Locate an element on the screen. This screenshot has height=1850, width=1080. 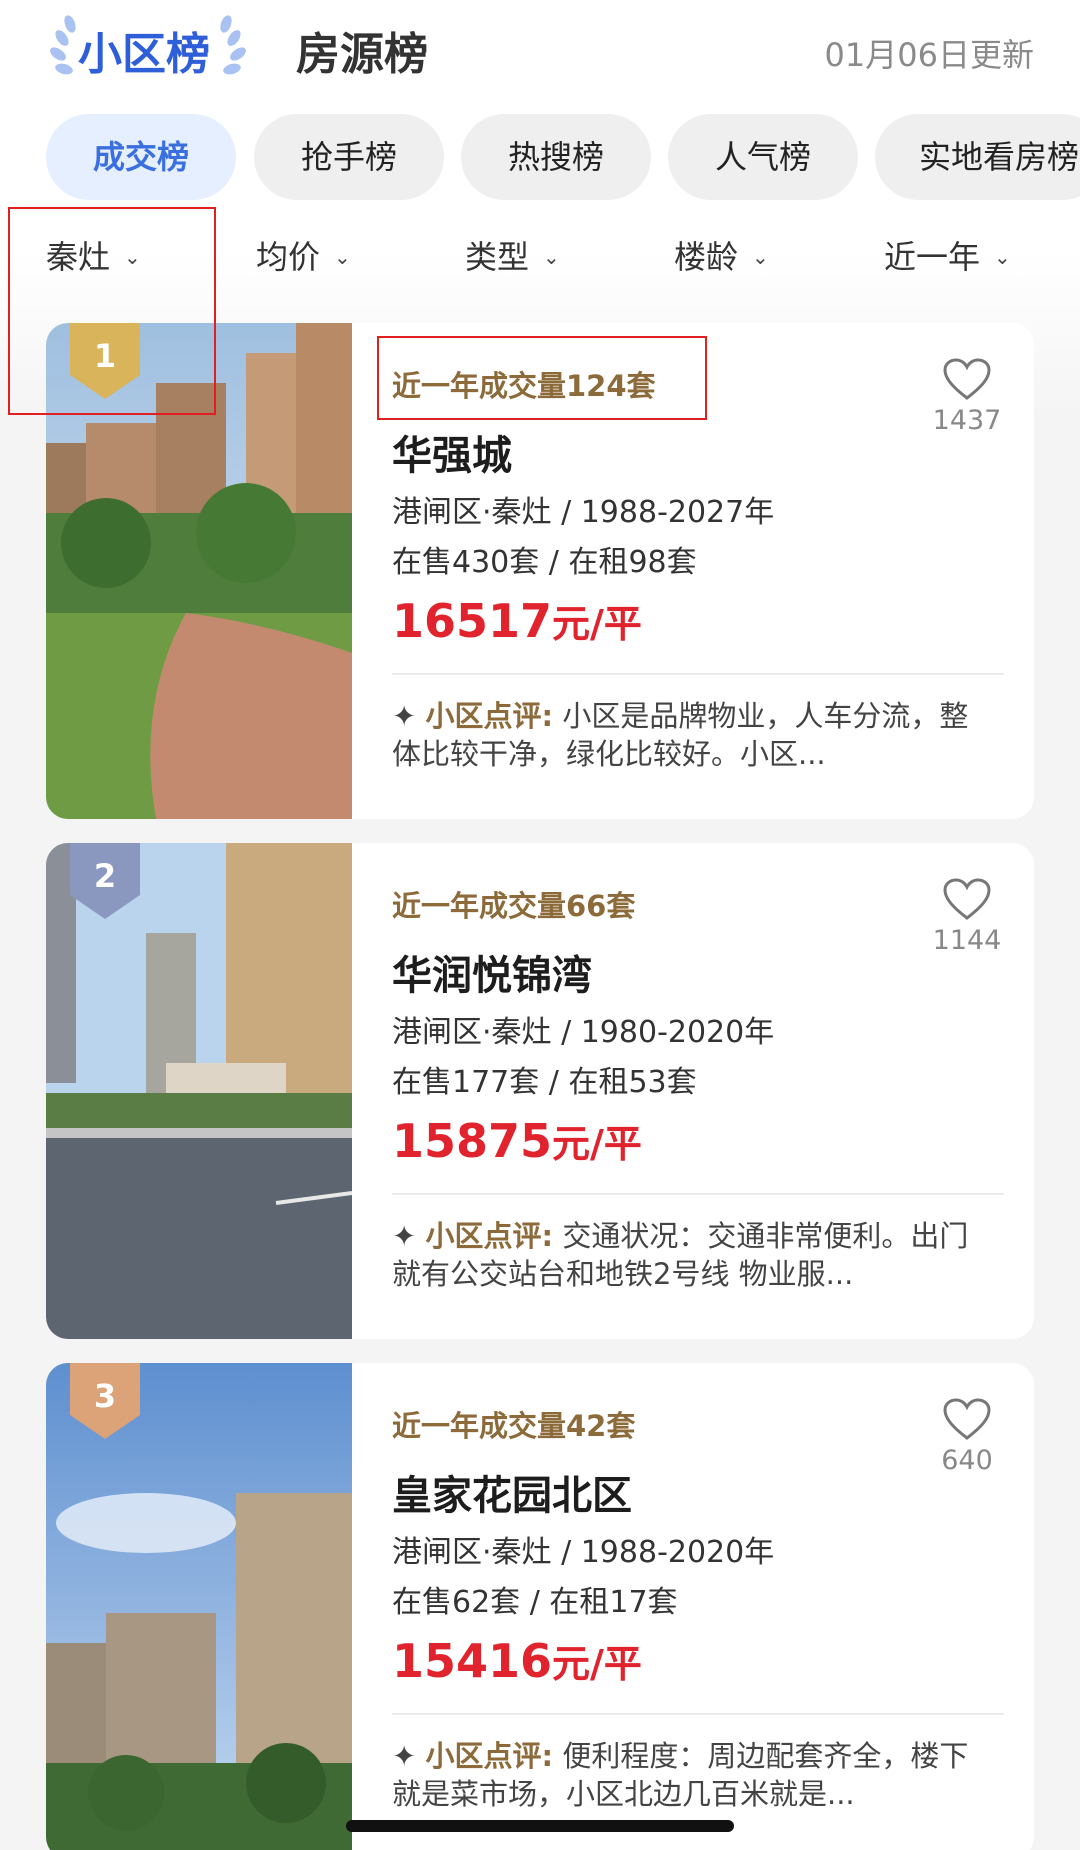
category-tab-popularity: 人气榜 is located at coordinates (763, 157).